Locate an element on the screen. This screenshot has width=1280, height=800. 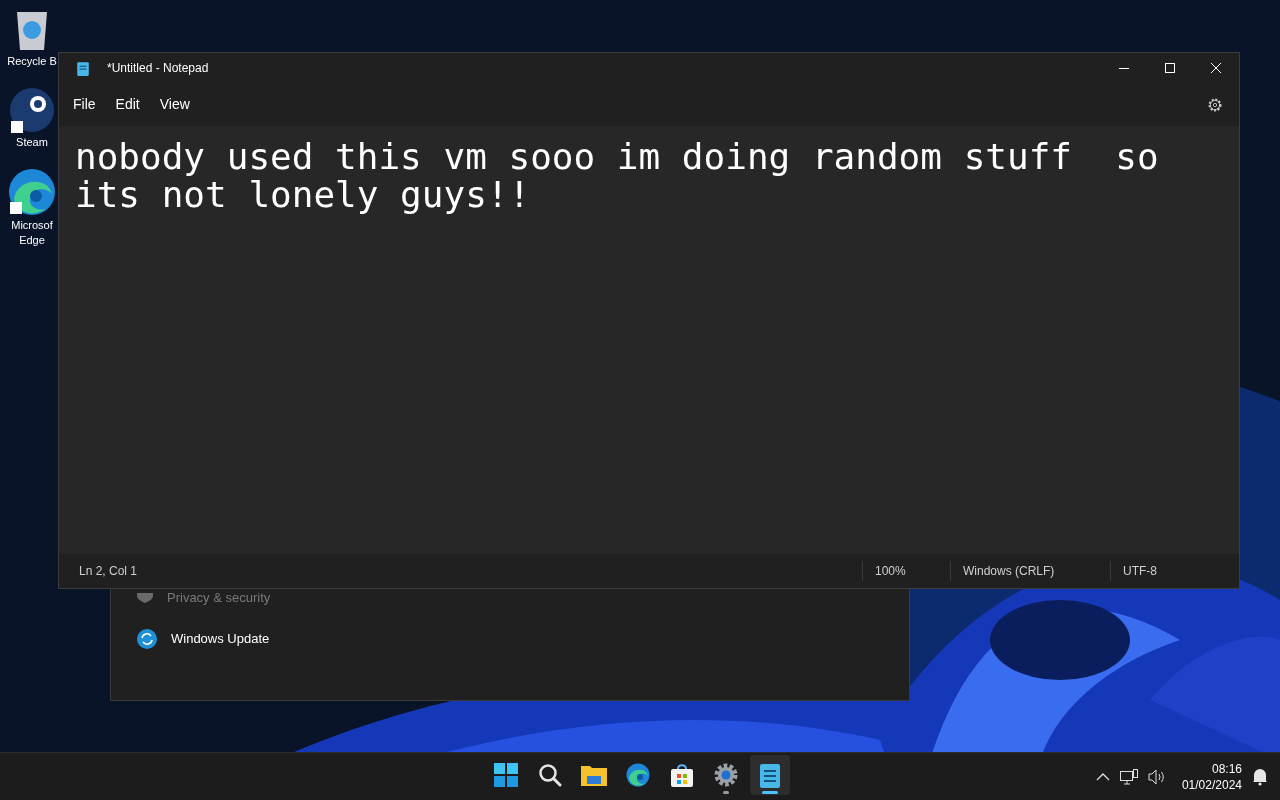
settings-icon is located at coordinates (1215, 104).